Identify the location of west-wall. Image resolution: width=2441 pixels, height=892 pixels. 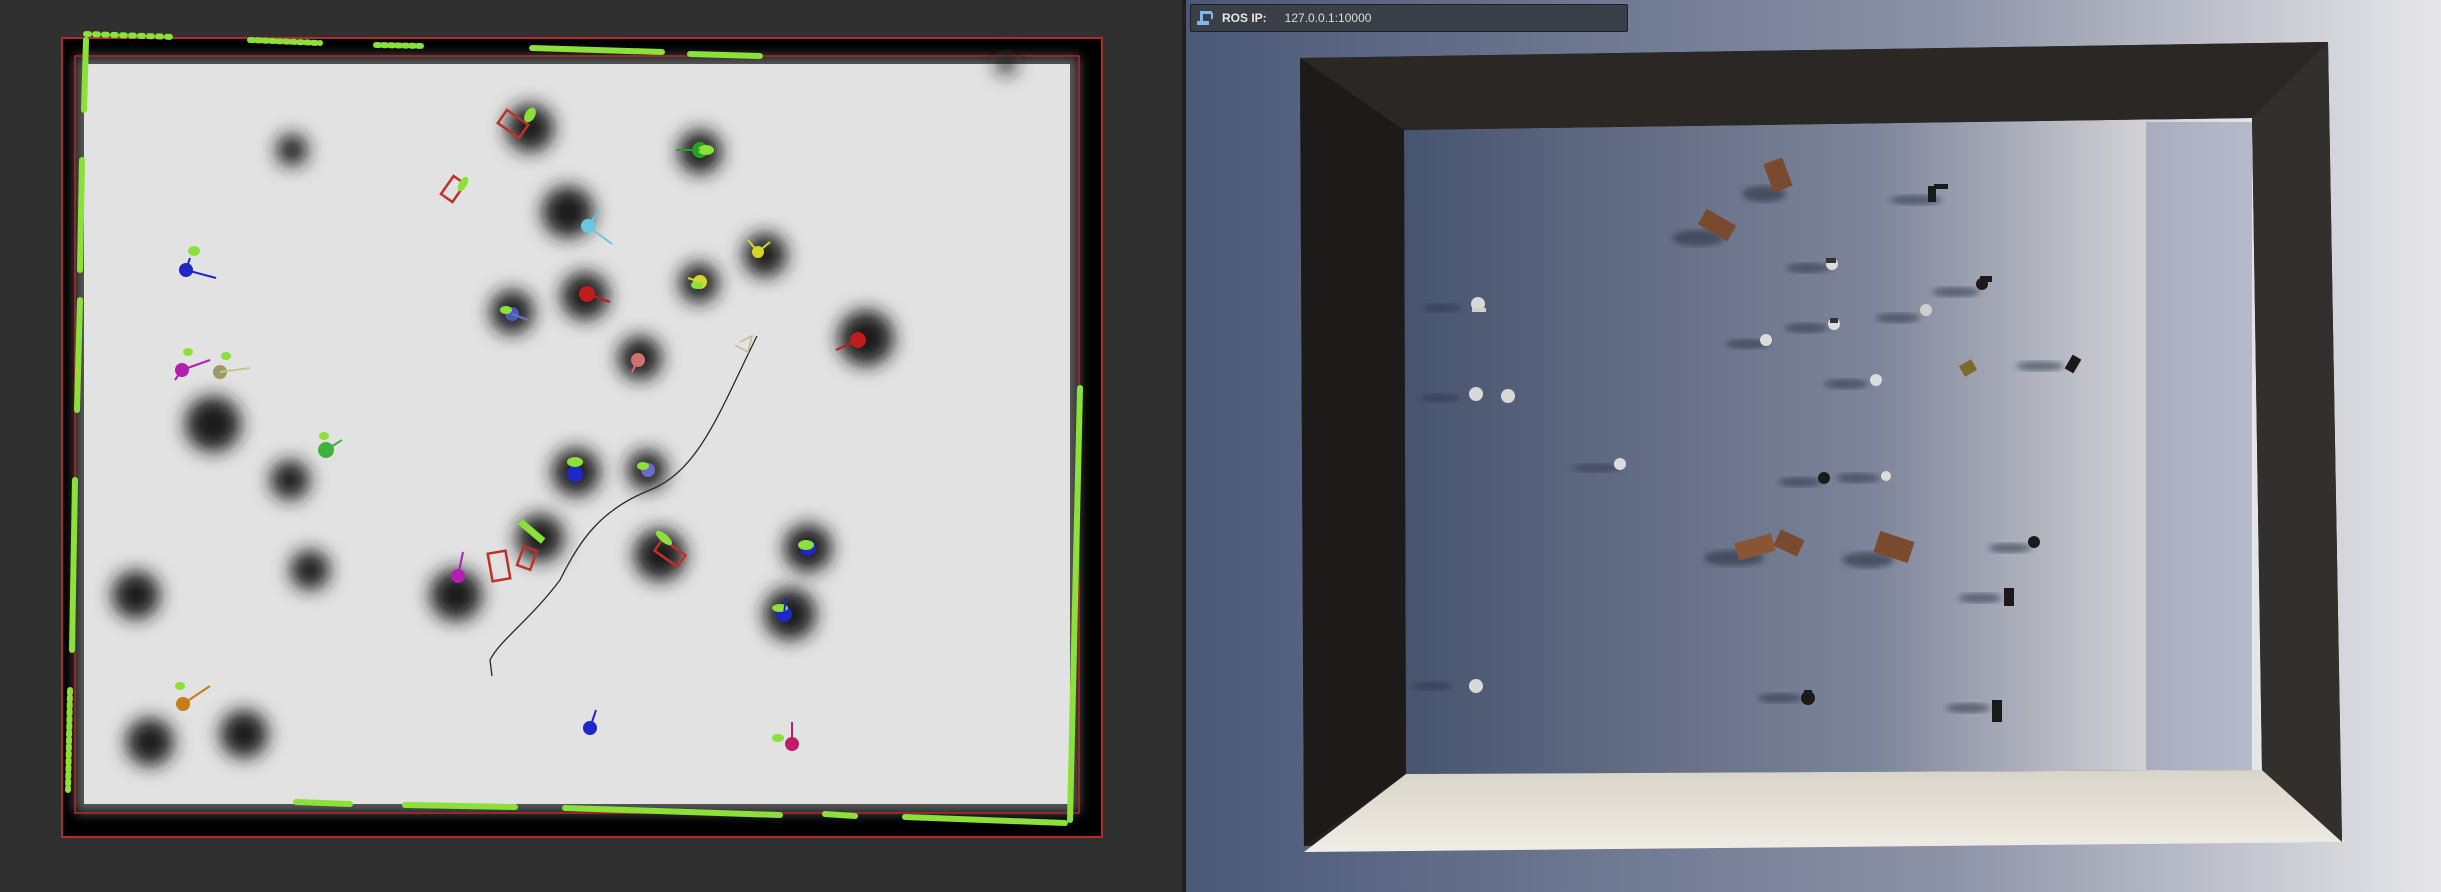
(1353, 452).